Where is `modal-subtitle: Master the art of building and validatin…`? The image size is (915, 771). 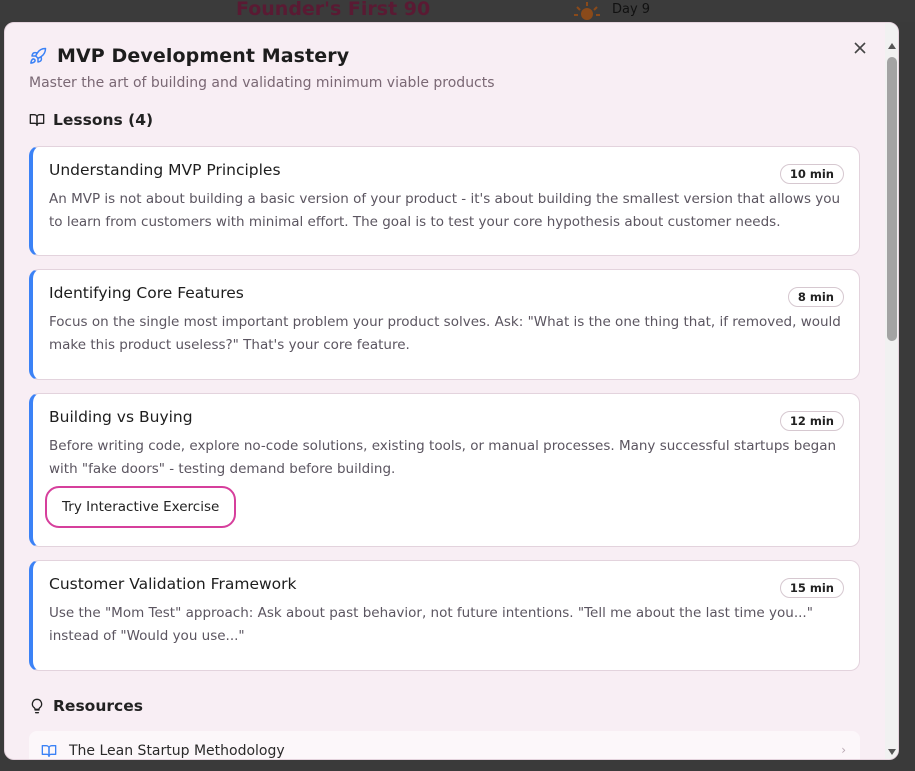
modal-subtitle: Master the art of building and validatin… is located at coordinates (262, 83).